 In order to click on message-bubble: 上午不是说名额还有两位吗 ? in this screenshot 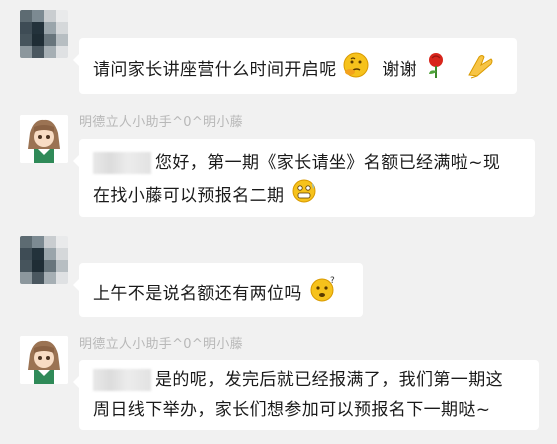, I will do `click(218, 290)`.